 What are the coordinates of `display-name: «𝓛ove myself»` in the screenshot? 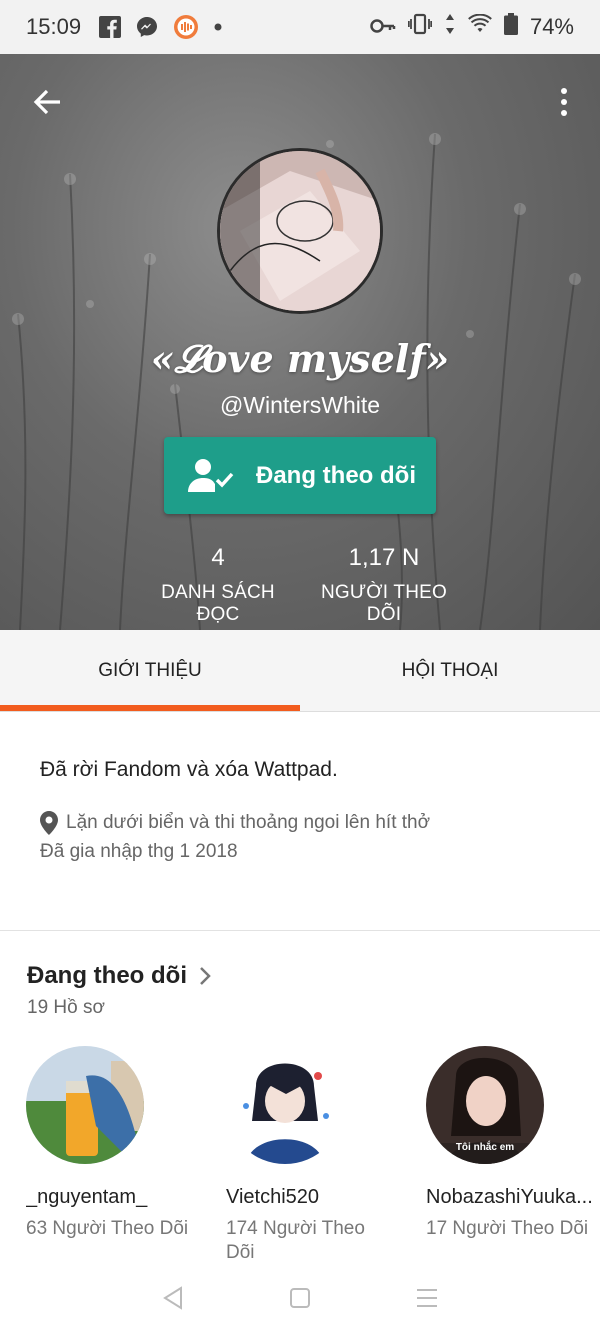 It's located at (300, 358).